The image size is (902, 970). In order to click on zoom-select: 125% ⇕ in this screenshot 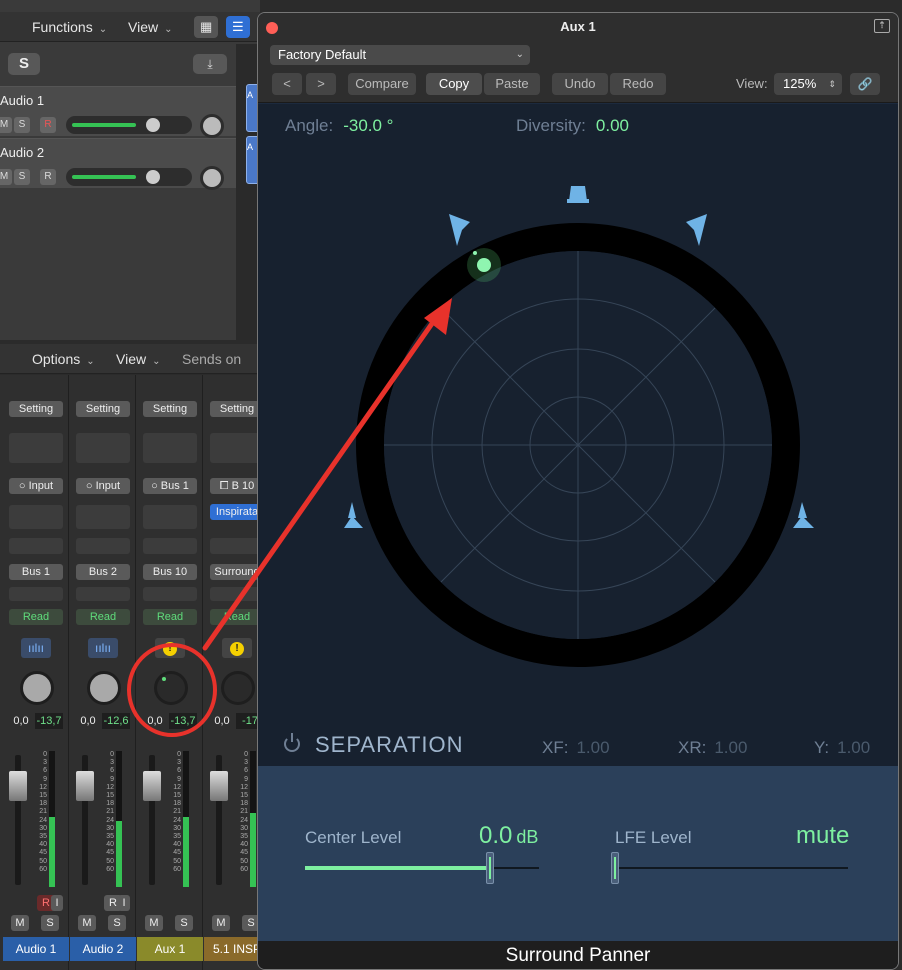, I will do `click(808, 84)`.